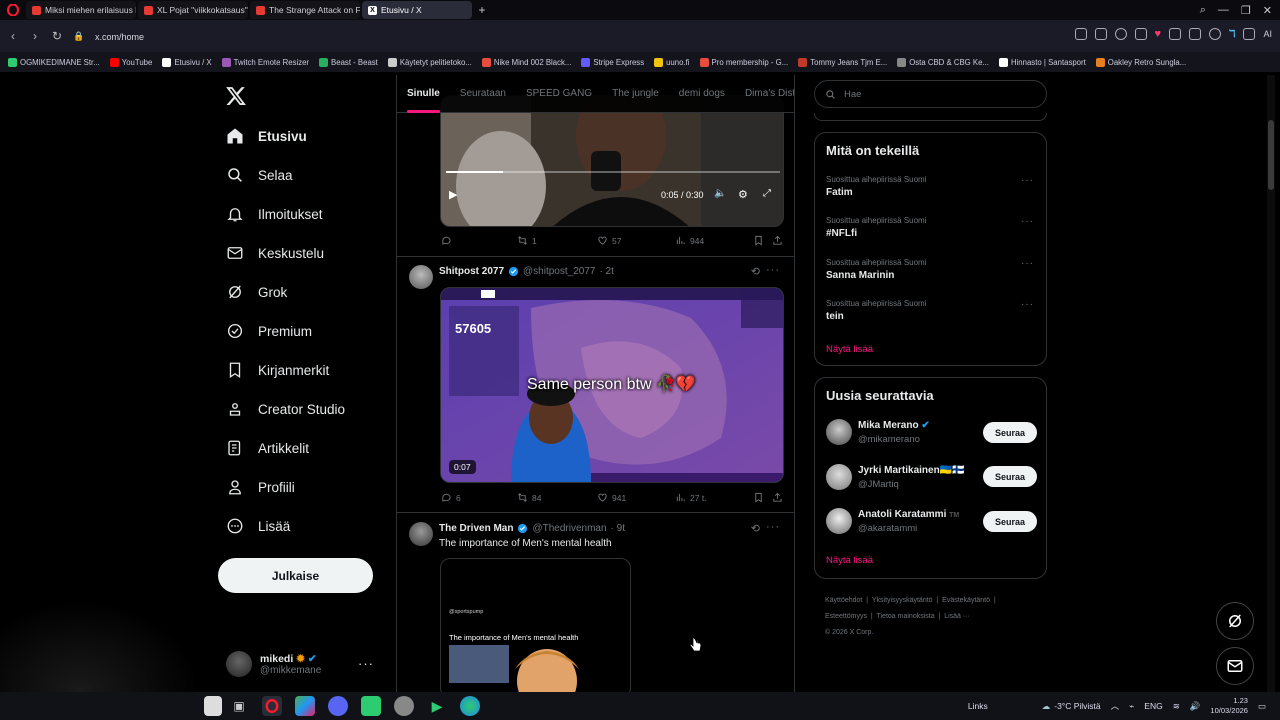 The image size is (1280, 720). Describe the element at coordinates (1080, 34) in the screenshot. I see `edit-icon` at that location.